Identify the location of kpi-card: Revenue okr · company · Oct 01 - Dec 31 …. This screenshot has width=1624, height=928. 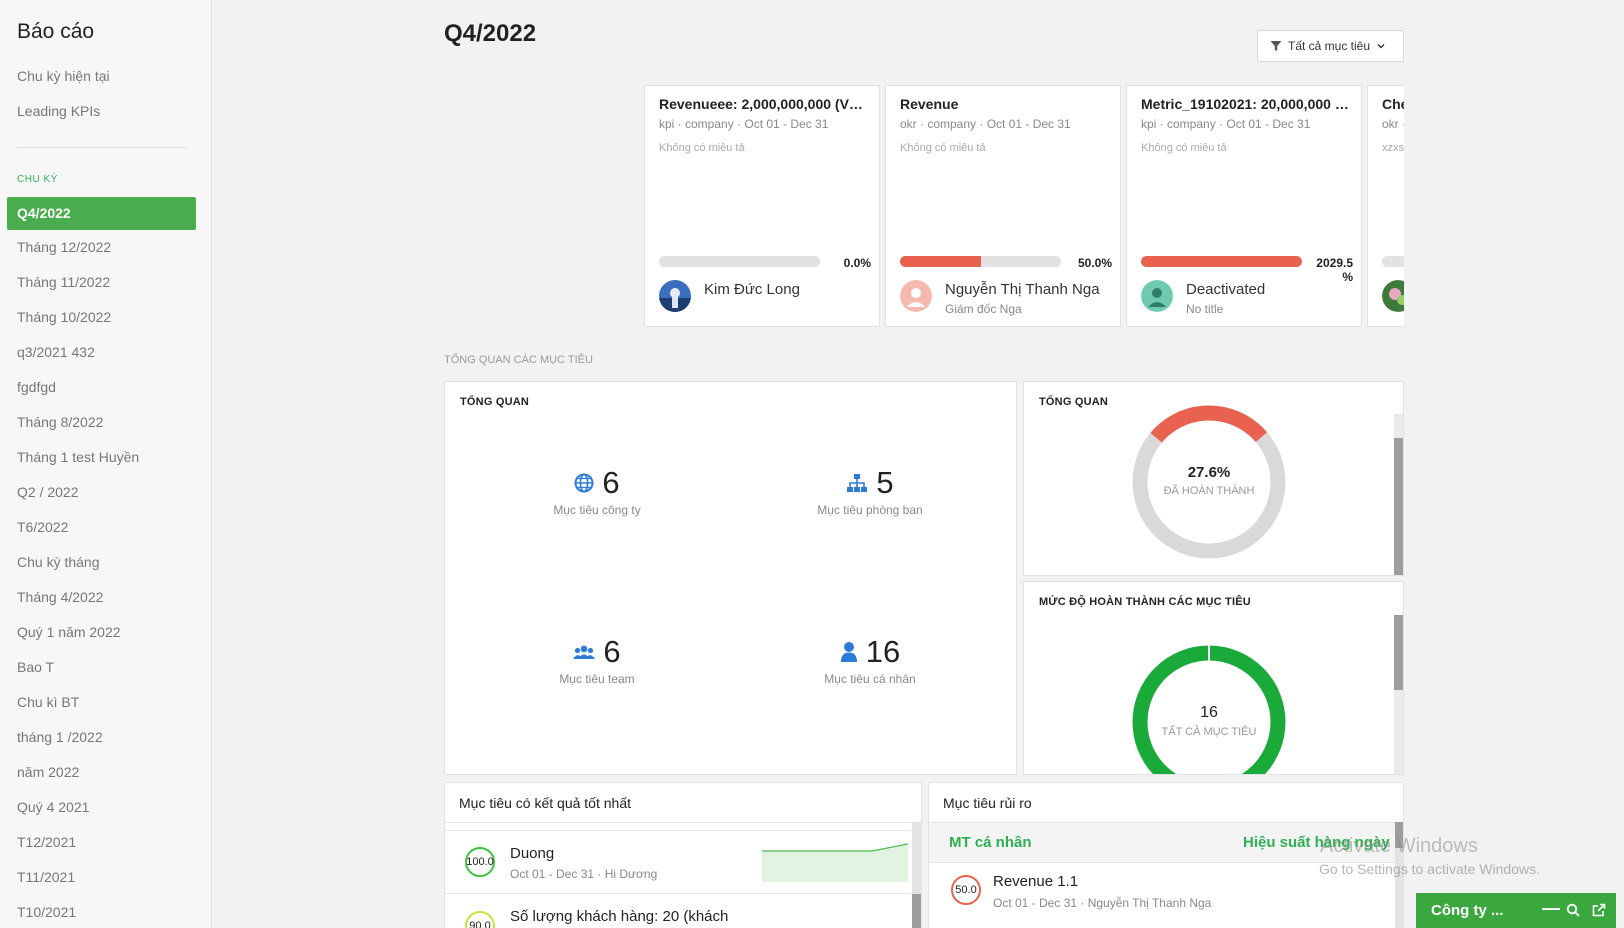
(1003, 206).